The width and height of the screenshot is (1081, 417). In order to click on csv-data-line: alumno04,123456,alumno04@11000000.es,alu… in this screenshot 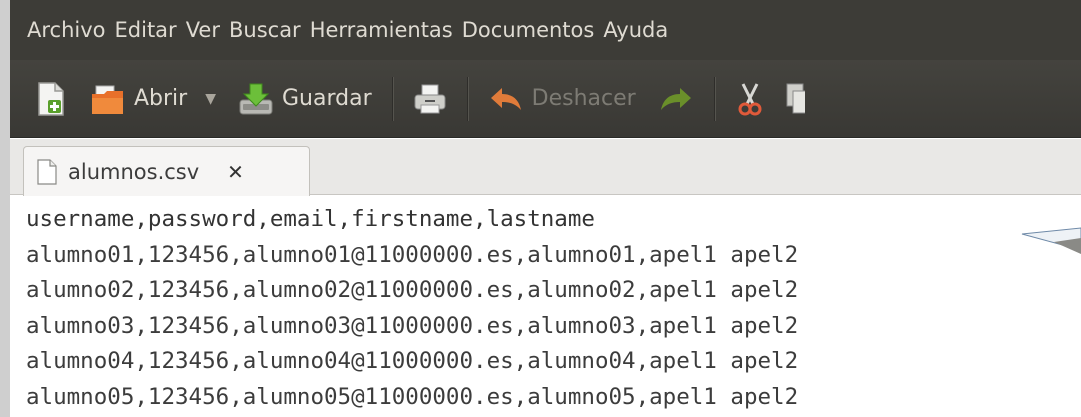, I will do `click(412, 361)`.